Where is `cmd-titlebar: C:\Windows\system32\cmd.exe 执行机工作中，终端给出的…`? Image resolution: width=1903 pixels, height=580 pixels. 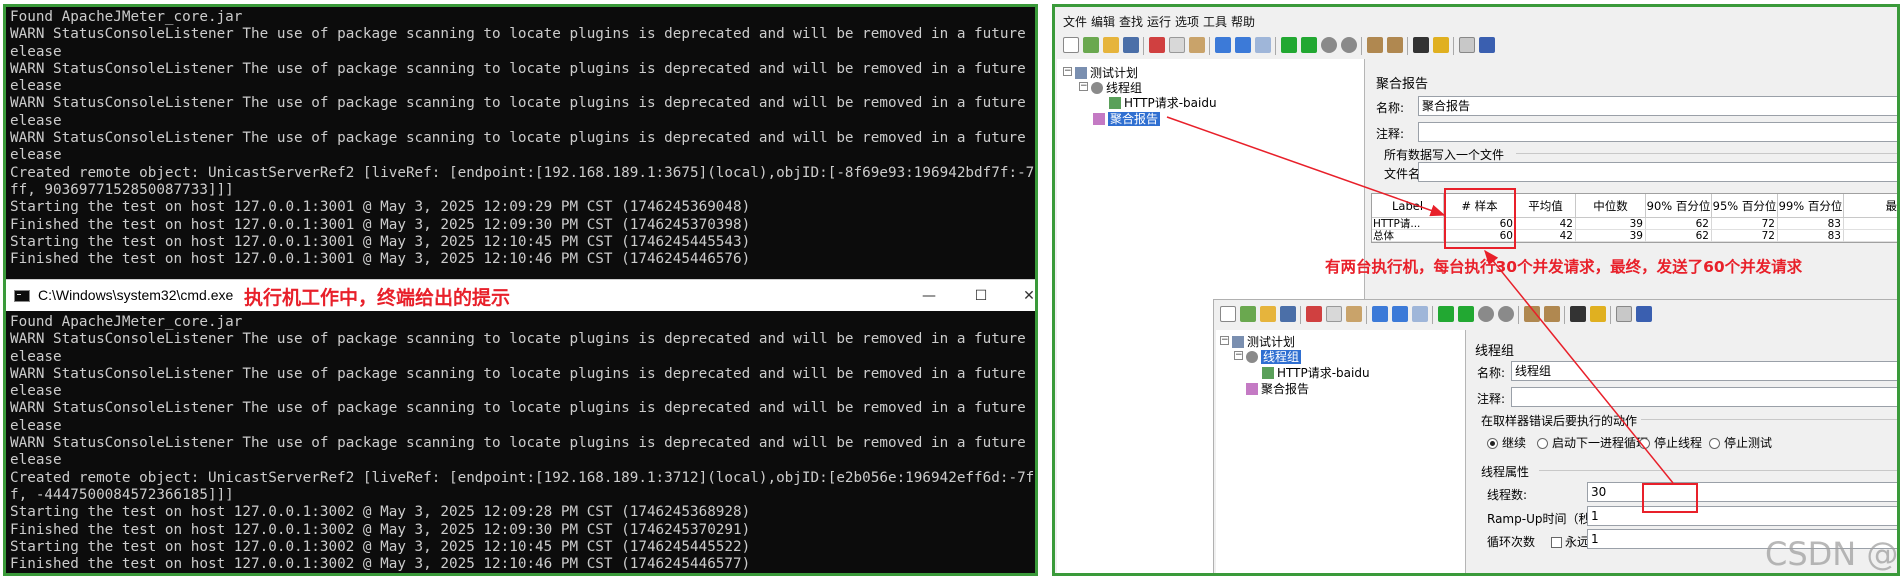
cmd-titlebar: C:\Windows\system32\cmd.exe 执行机工作中，终端给出的… is located at coordinates (520, 295).